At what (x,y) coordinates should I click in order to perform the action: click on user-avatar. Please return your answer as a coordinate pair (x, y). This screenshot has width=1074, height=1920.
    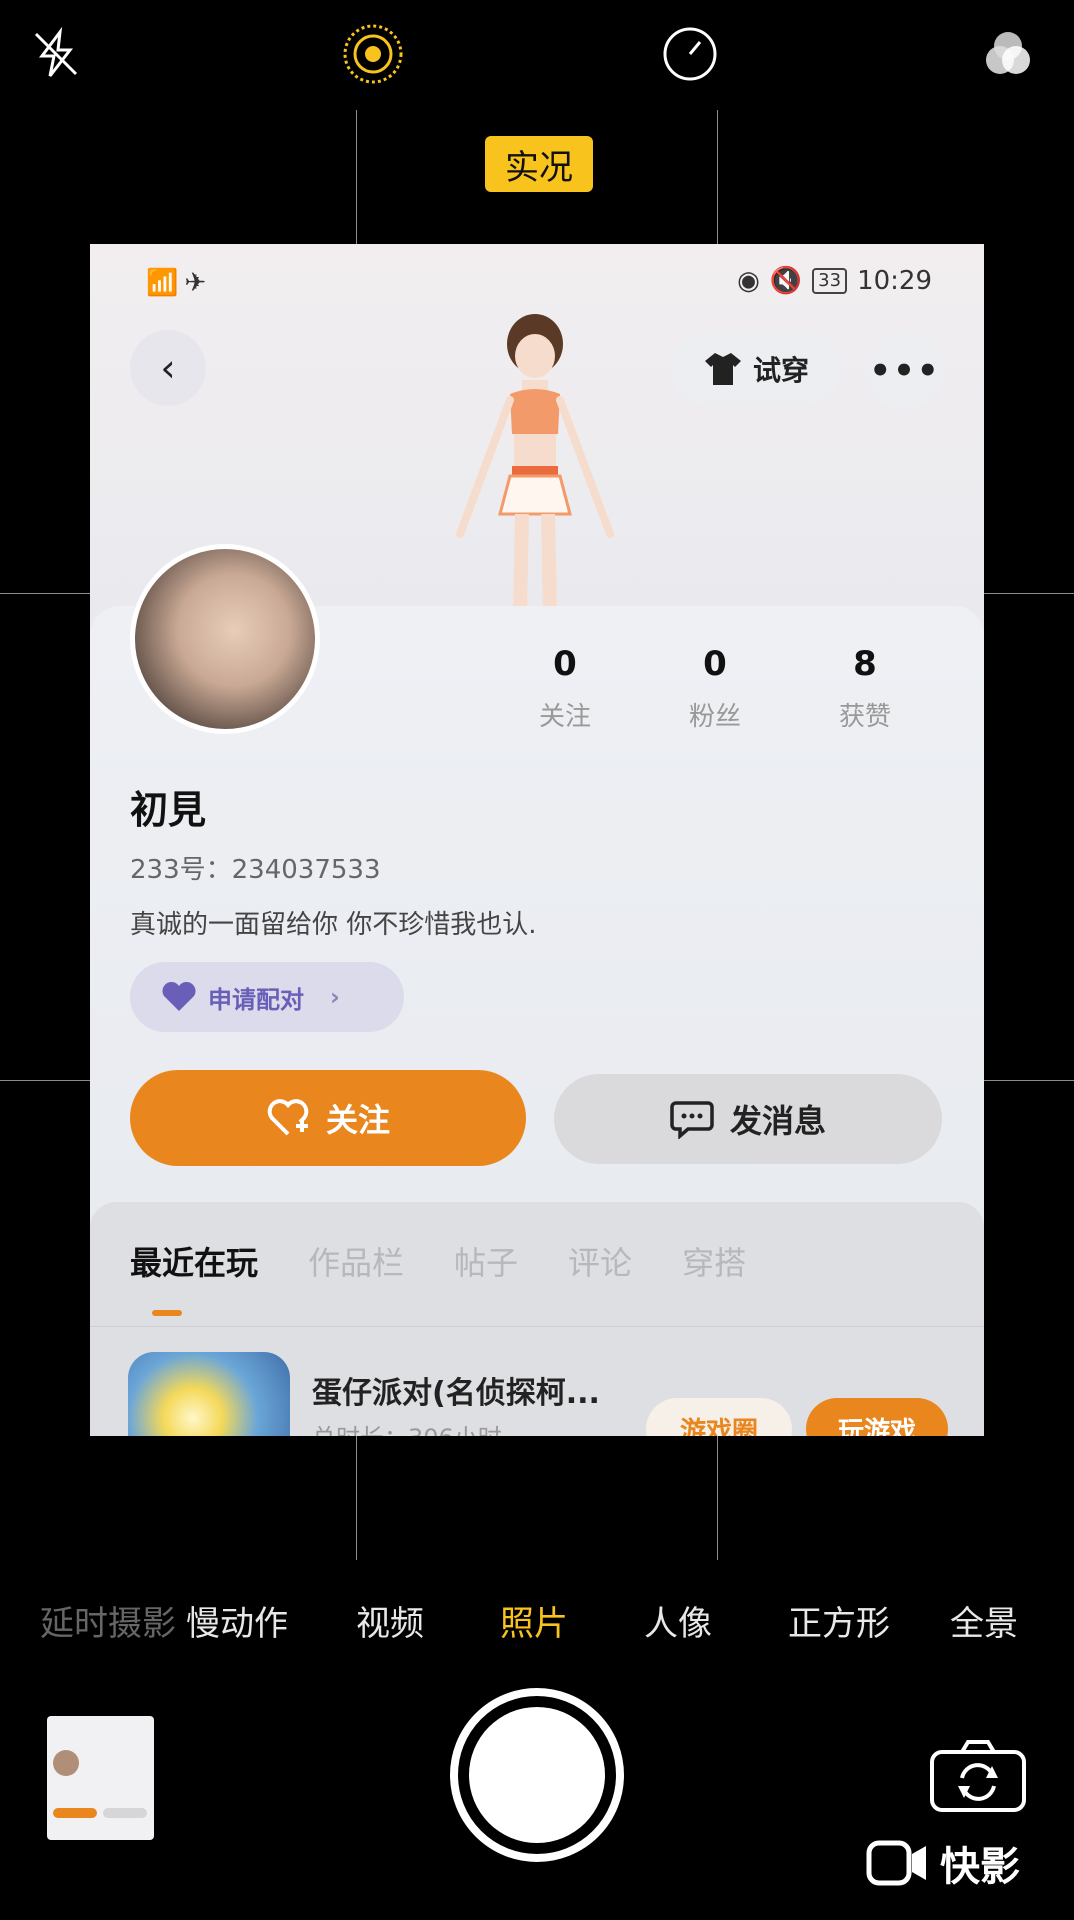
    Looking at the image, I should click on (225, 639).